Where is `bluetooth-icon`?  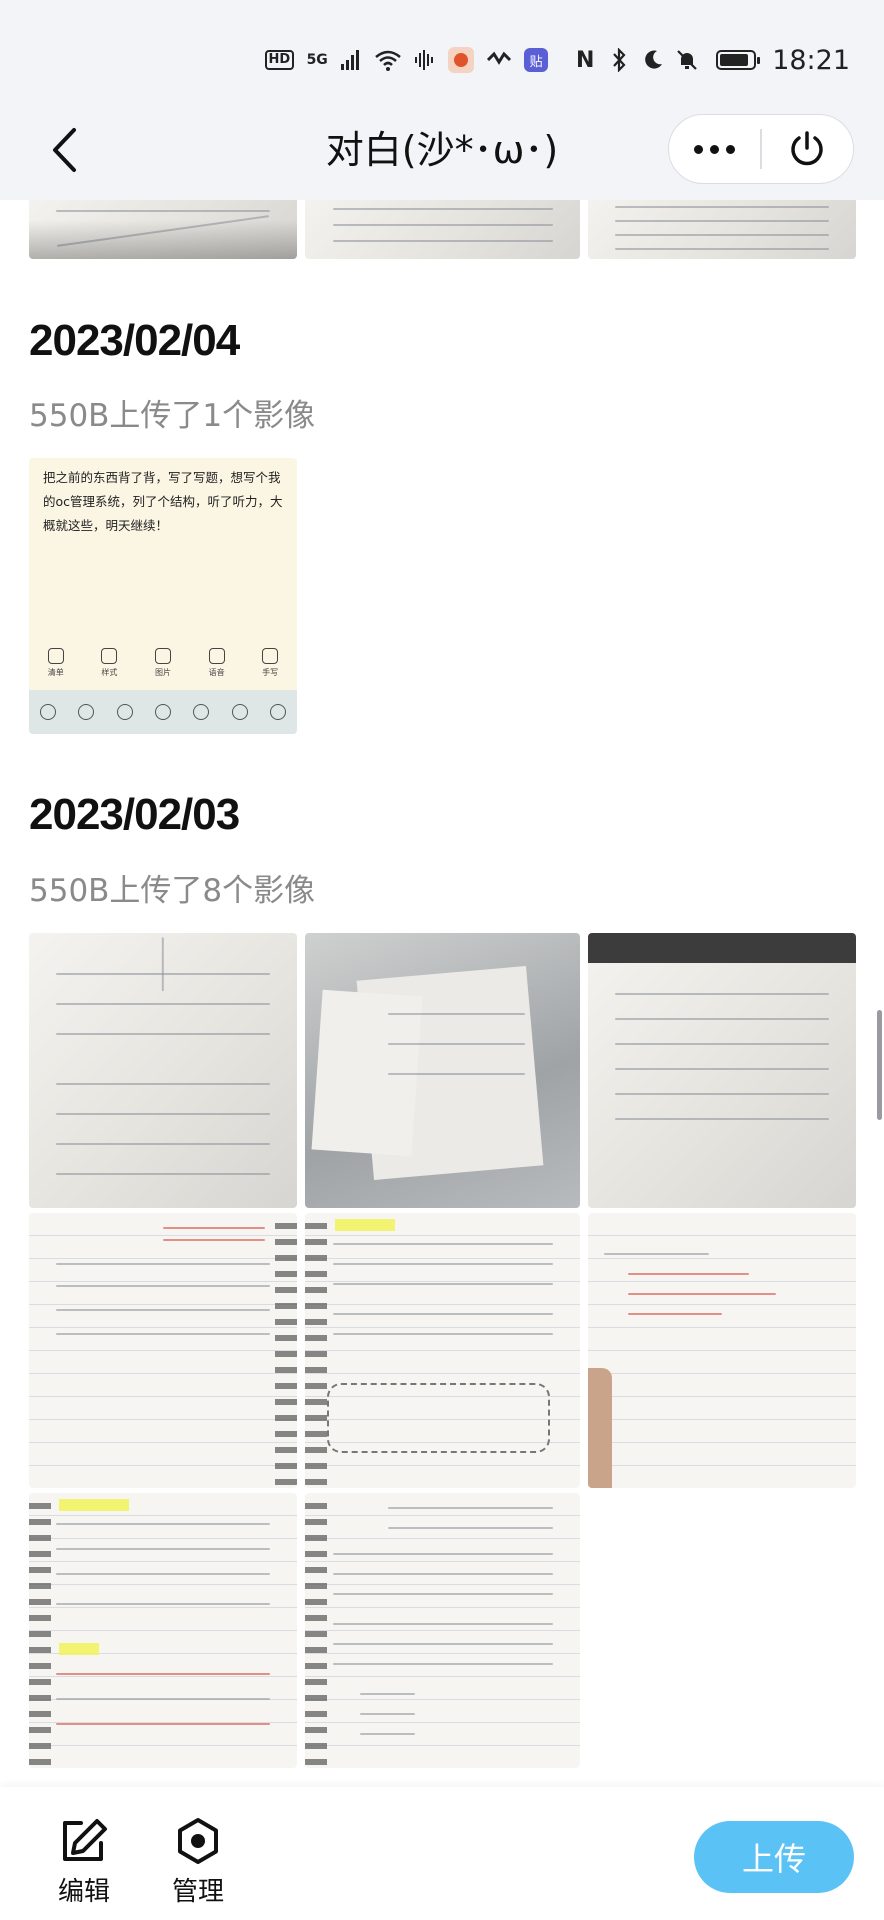 bluetooth-icon is located at coordinates (619, 60).